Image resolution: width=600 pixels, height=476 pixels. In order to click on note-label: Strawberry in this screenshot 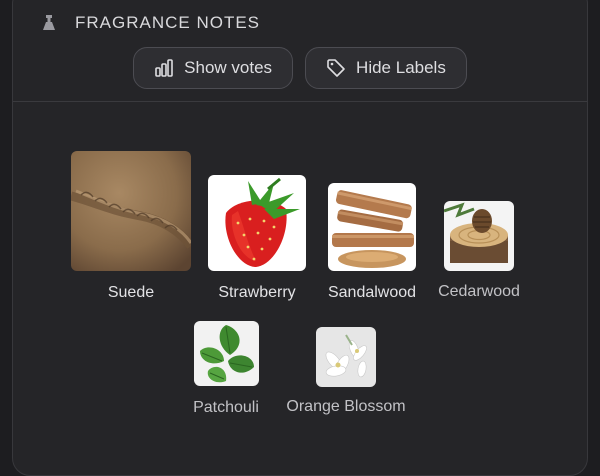, I will do `click(257, 292)`.